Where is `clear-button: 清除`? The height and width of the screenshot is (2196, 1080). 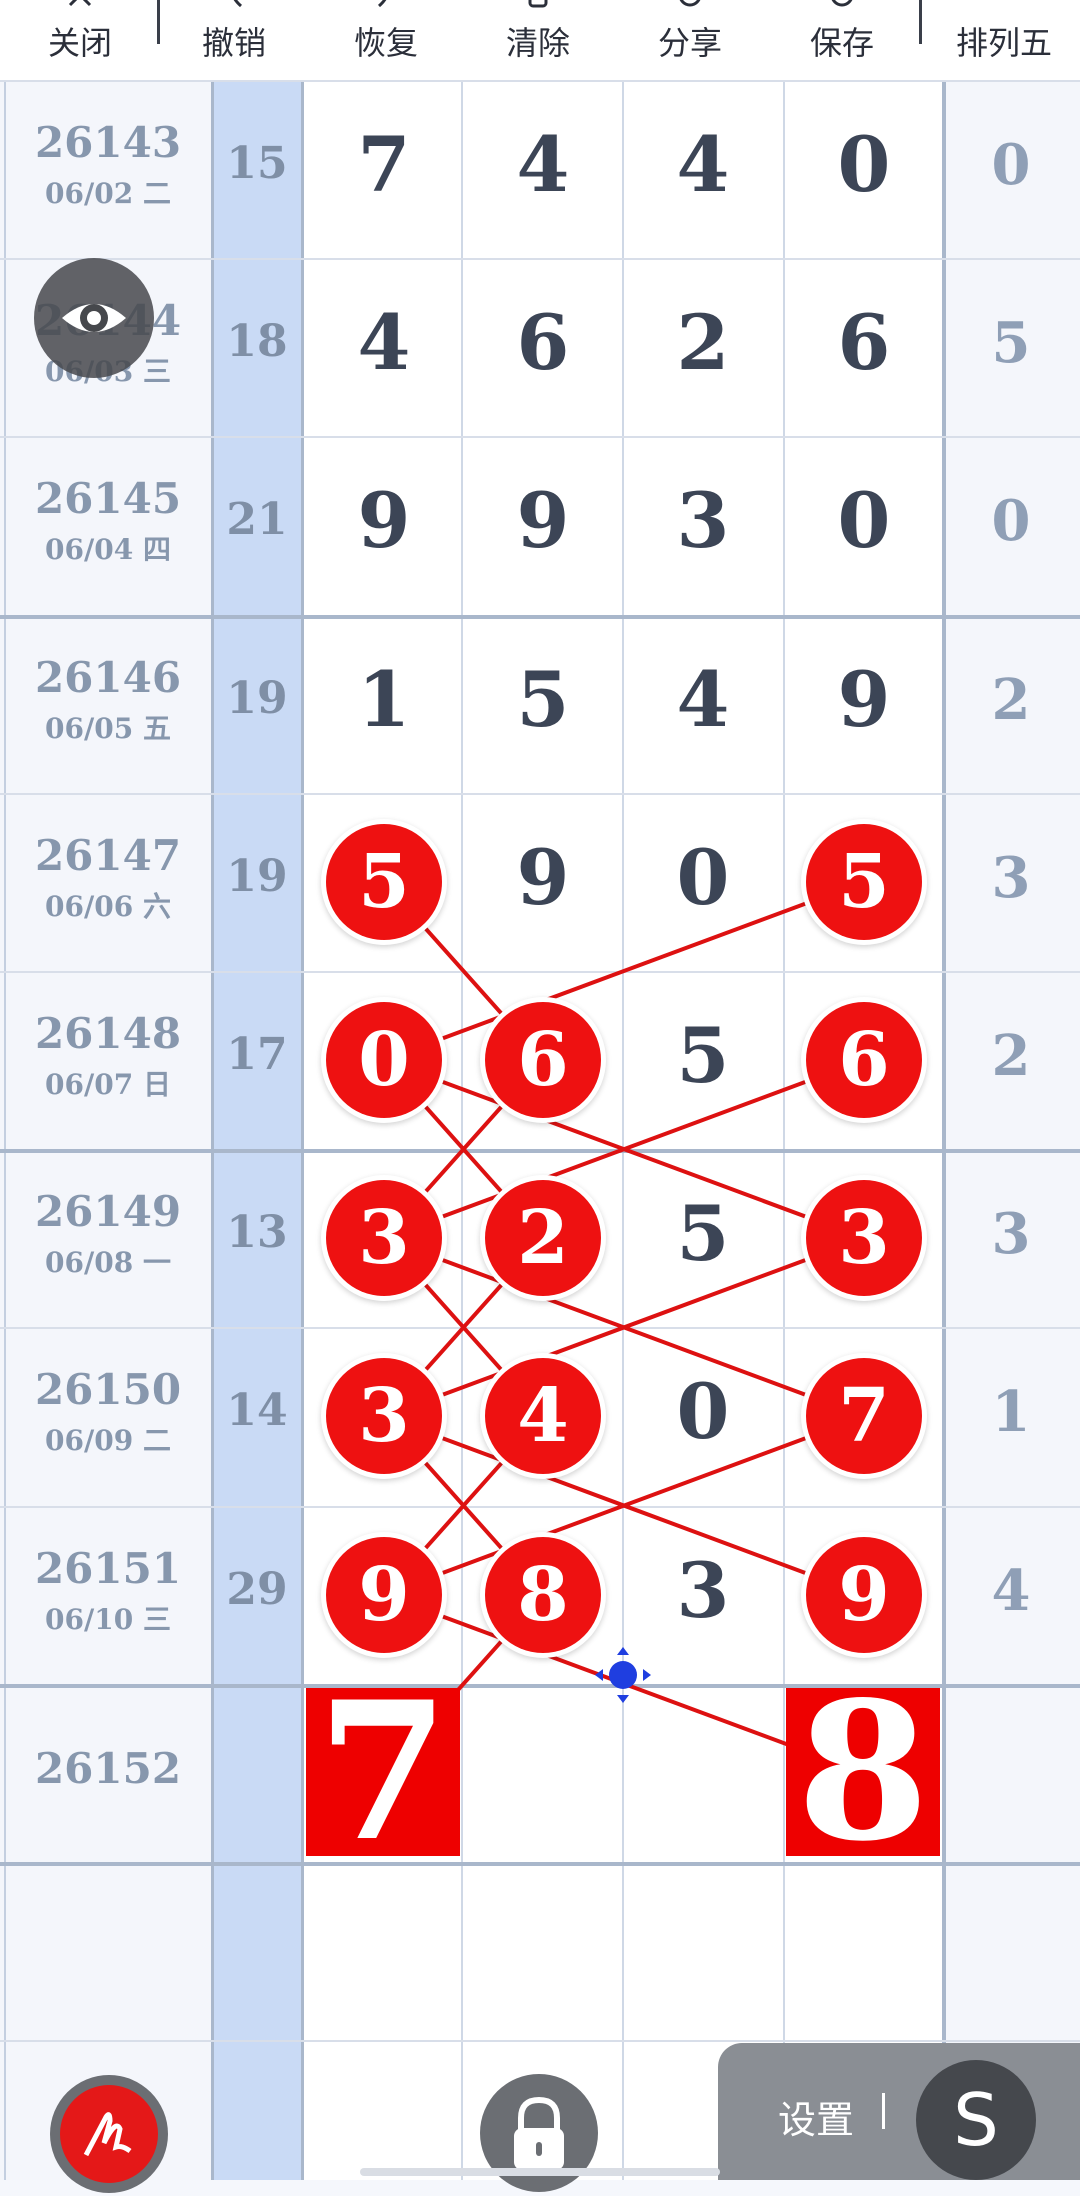
clear-button: 清除 is located at coordinates (538, 40).